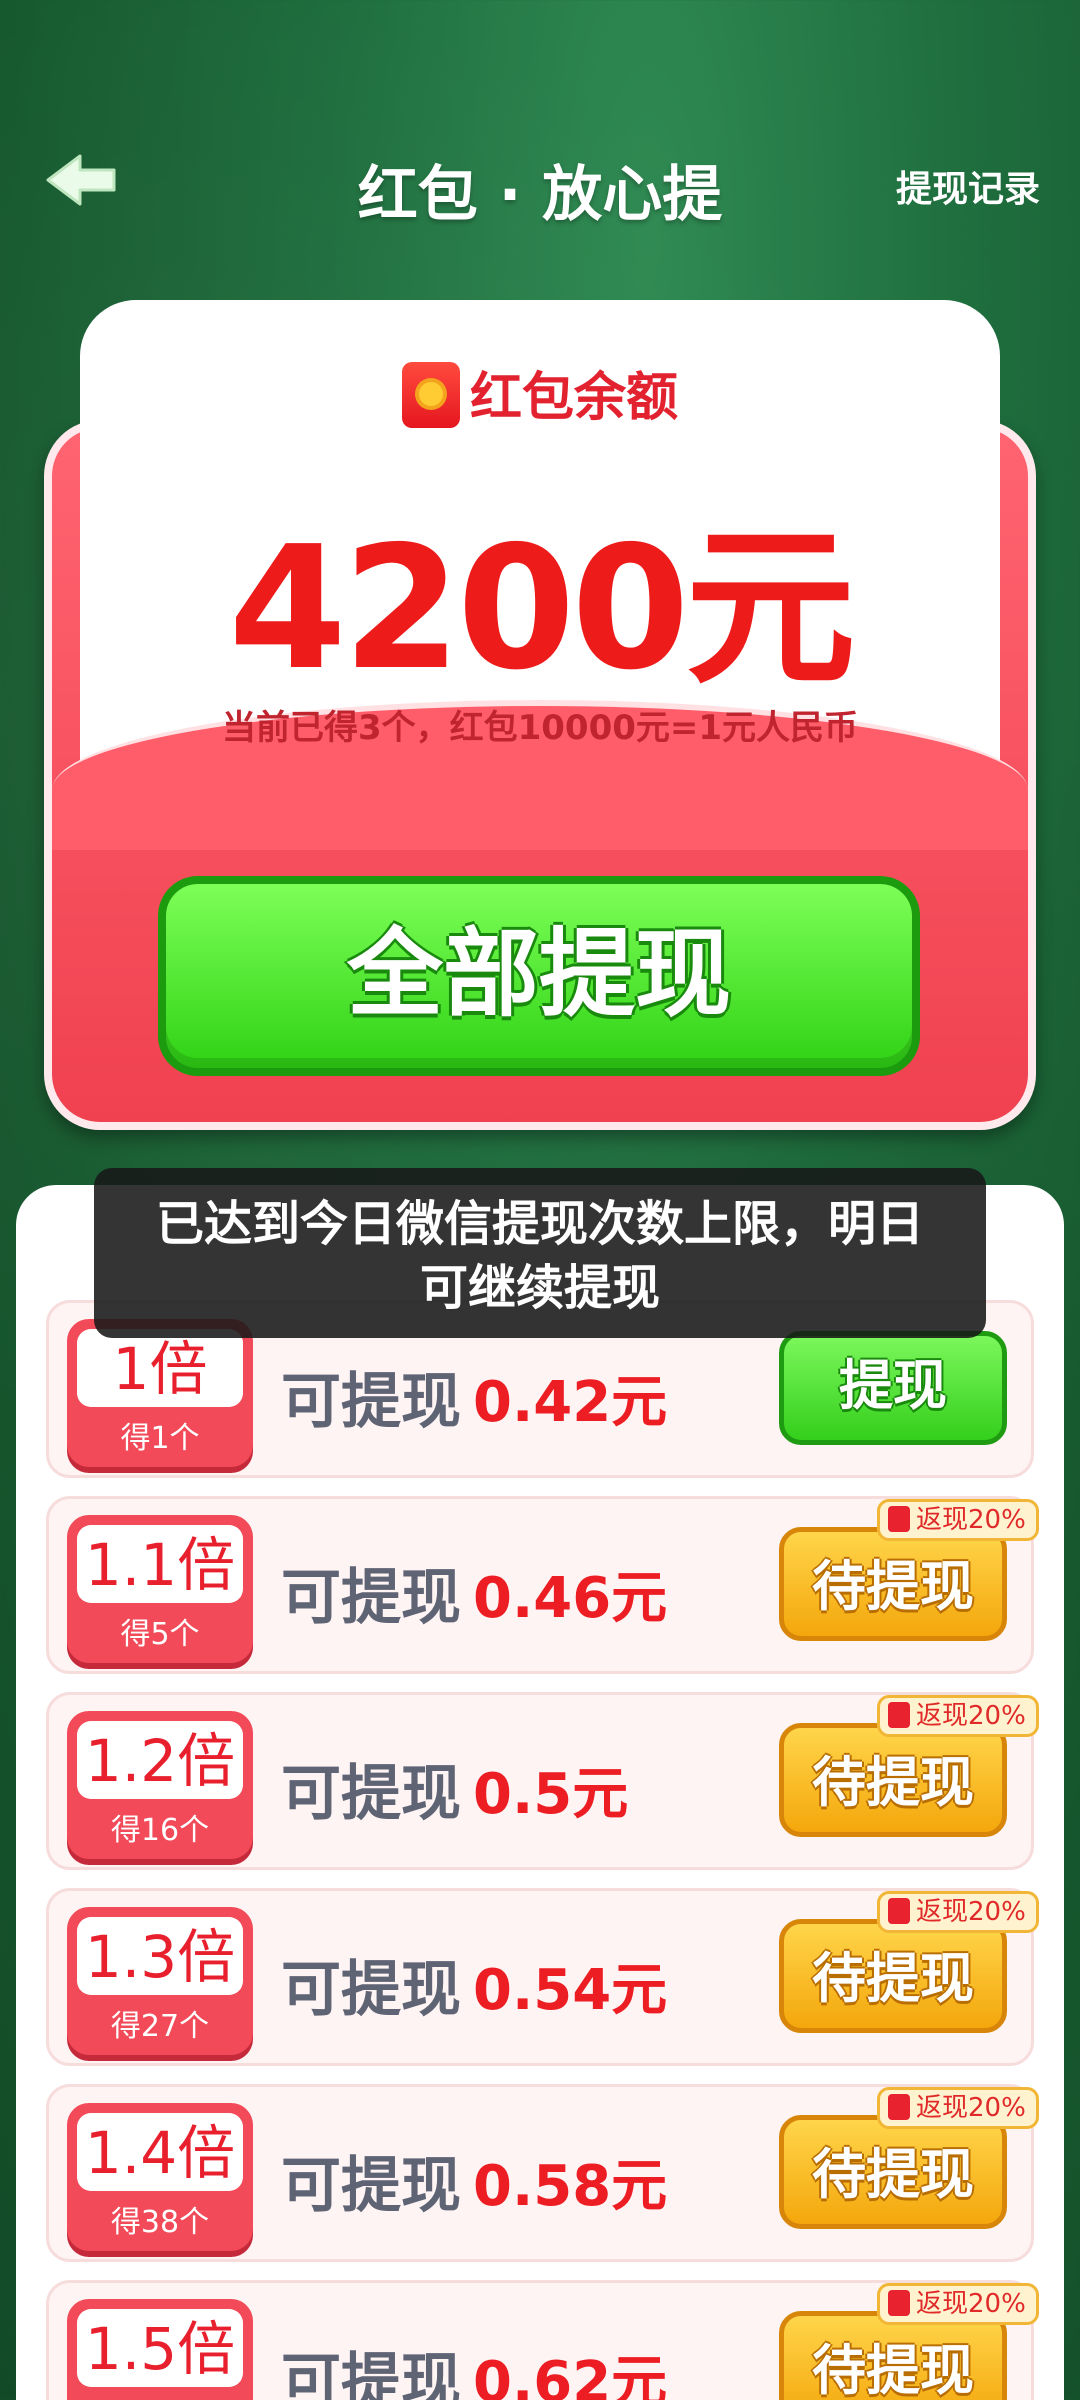 This screenshot has width=1080, height=2400. I want to click on header: 红包 · 放心提 提现记录, so click(540, 180).